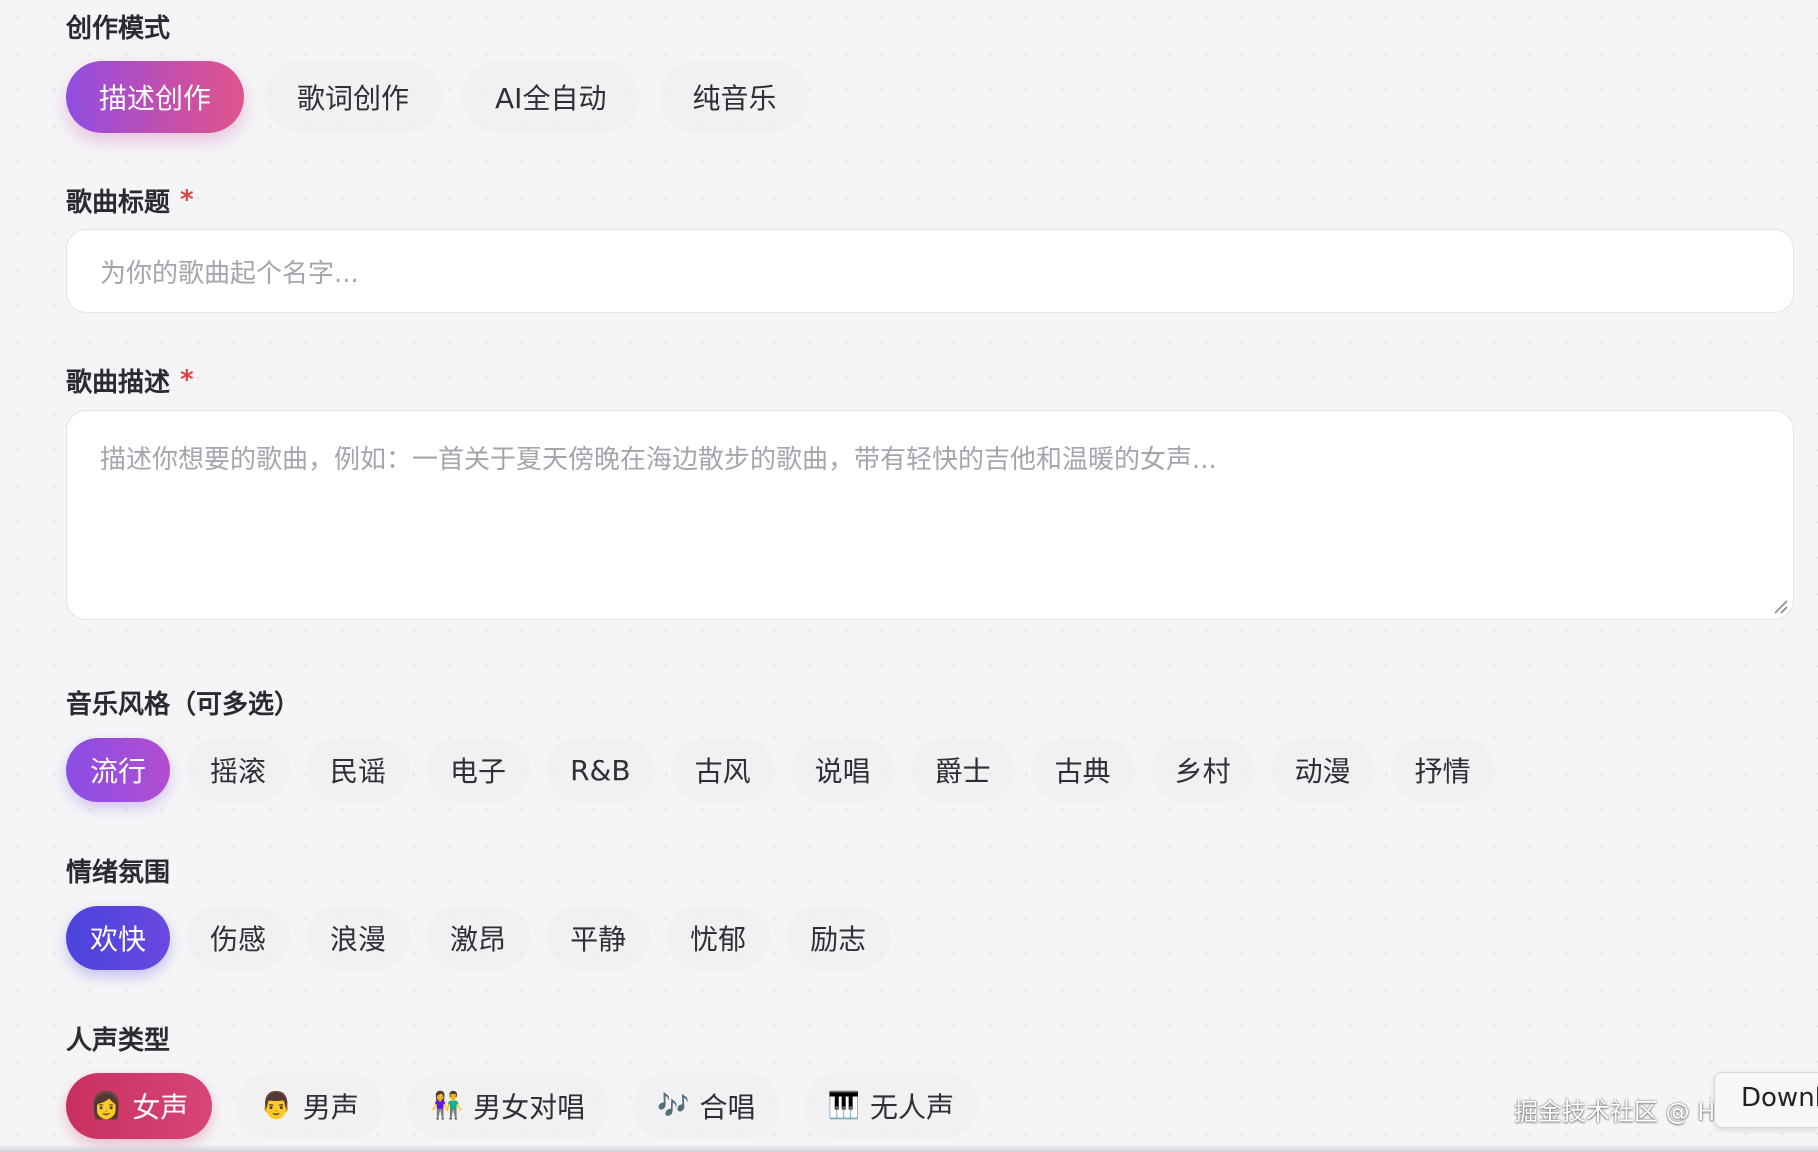 This screenshot has width=1818, height=1152. What do you see at coordinates (478, 770) in the screenshot?
I see `style-chip-electronic: 电子` at bounding box center [478, 770].